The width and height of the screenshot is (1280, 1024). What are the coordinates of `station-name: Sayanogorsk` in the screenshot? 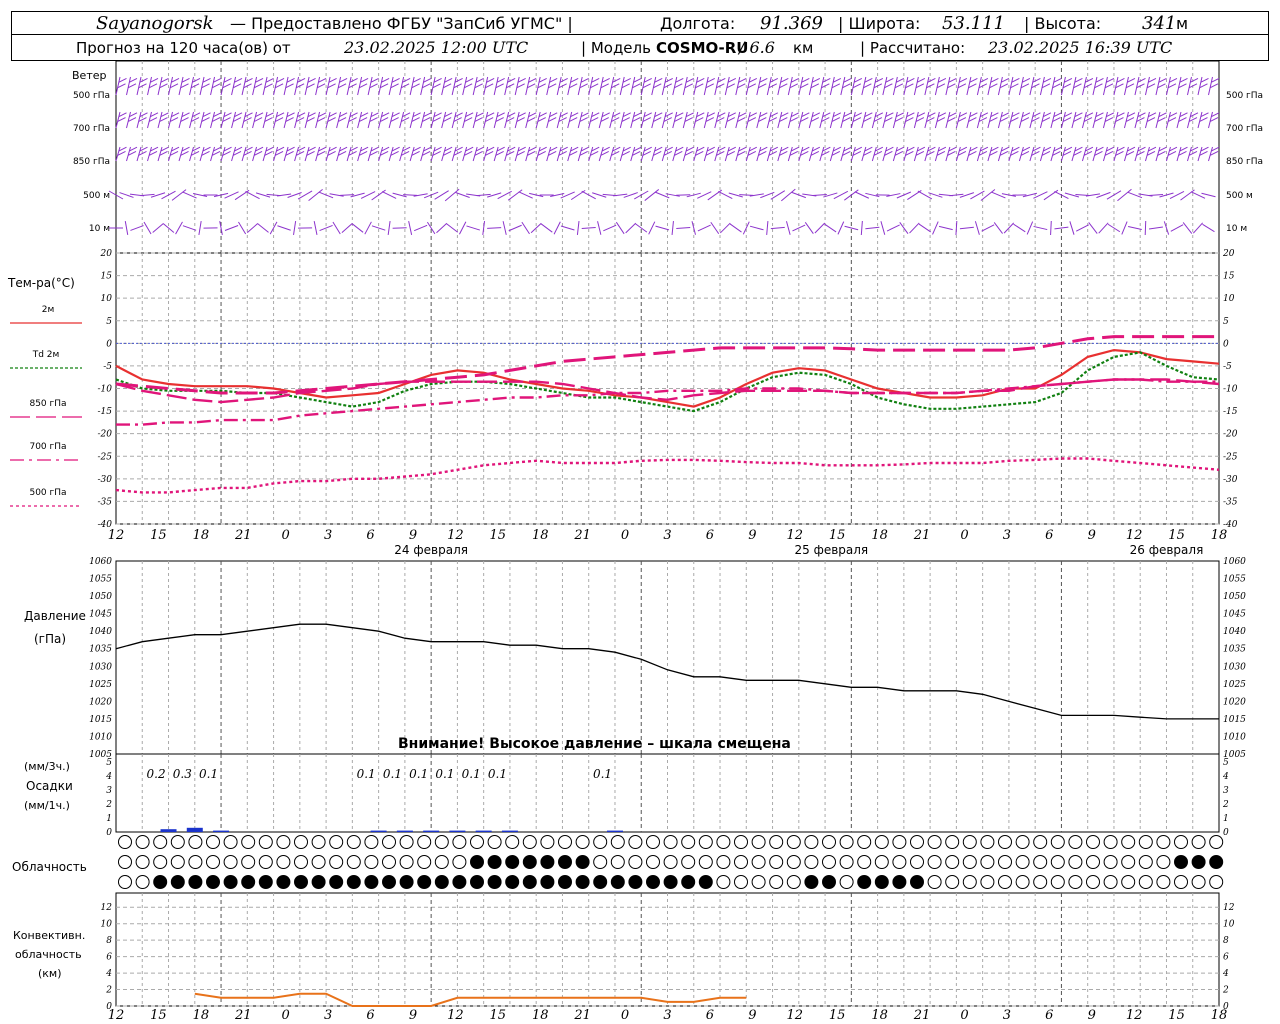 It's located at (155, 23).